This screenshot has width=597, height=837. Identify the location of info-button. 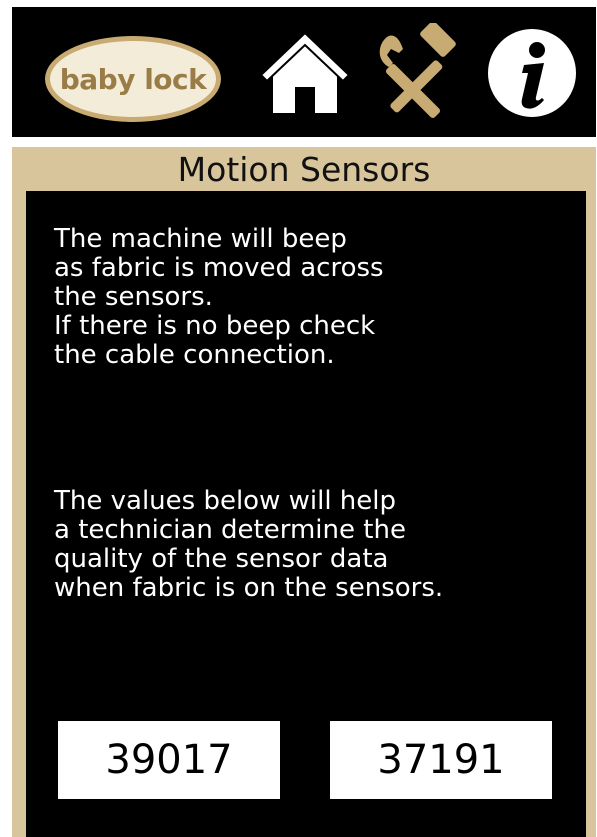
(532, 73).